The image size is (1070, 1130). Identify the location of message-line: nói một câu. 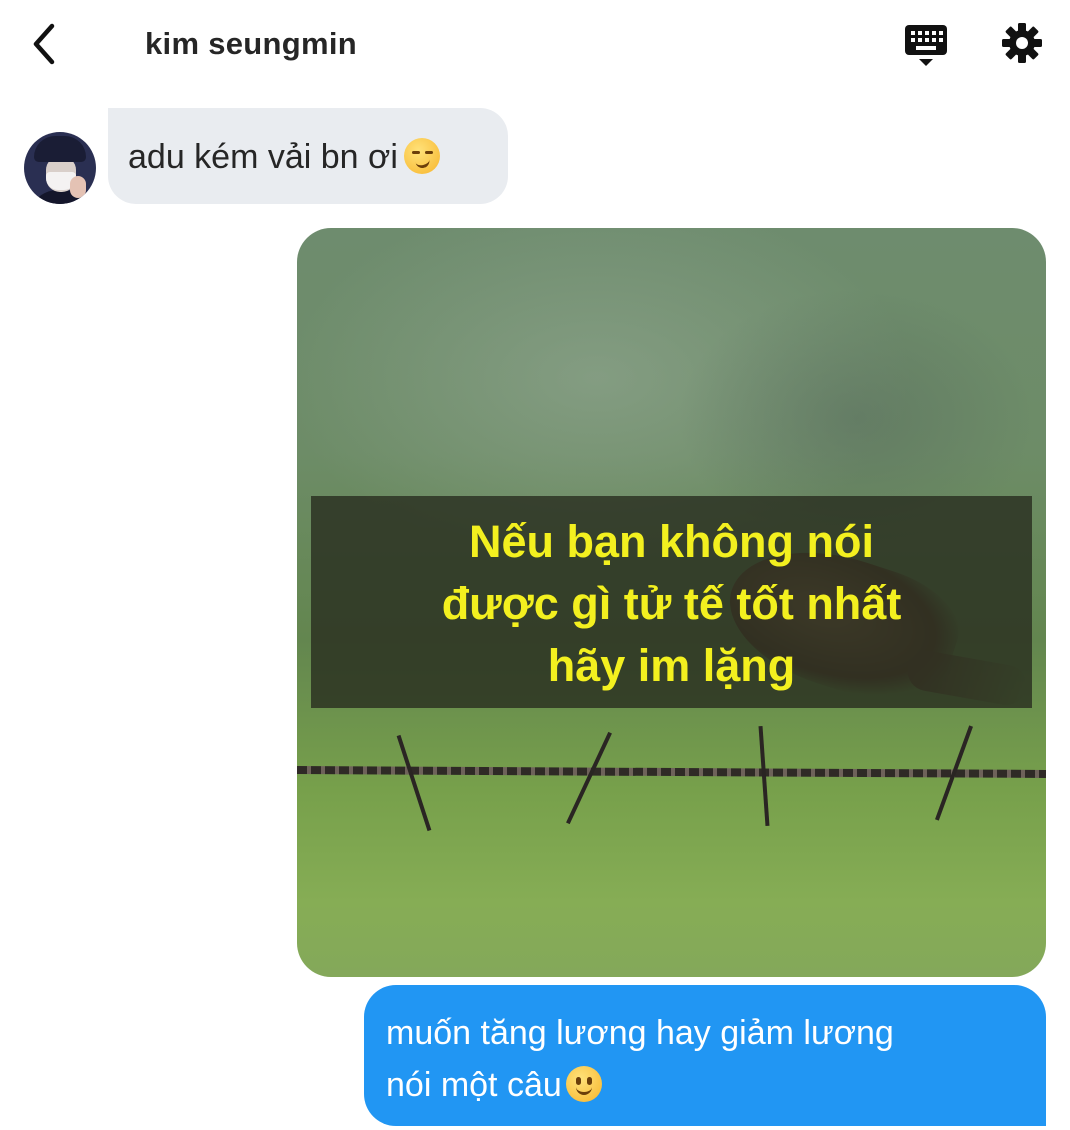
(474, 1085).